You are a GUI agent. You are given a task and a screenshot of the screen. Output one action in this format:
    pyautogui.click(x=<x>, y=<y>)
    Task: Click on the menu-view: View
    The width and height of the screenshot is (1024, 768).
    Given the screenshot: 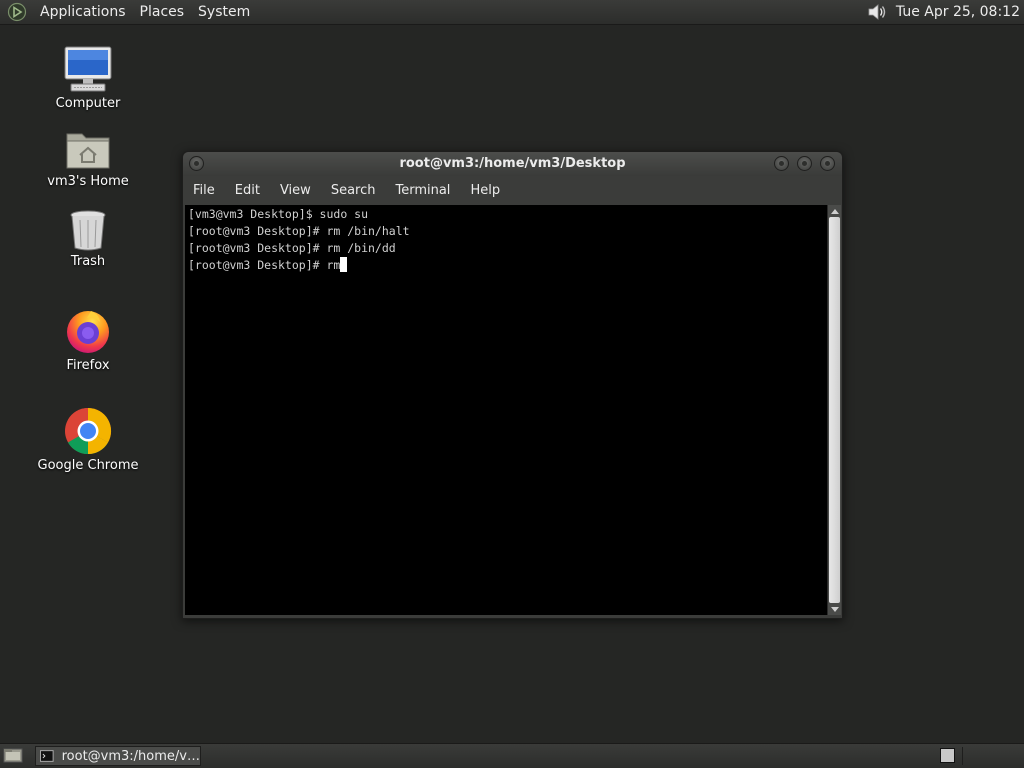 What is the action you would take?
    pyautogui.click(x=295, y=191)
    